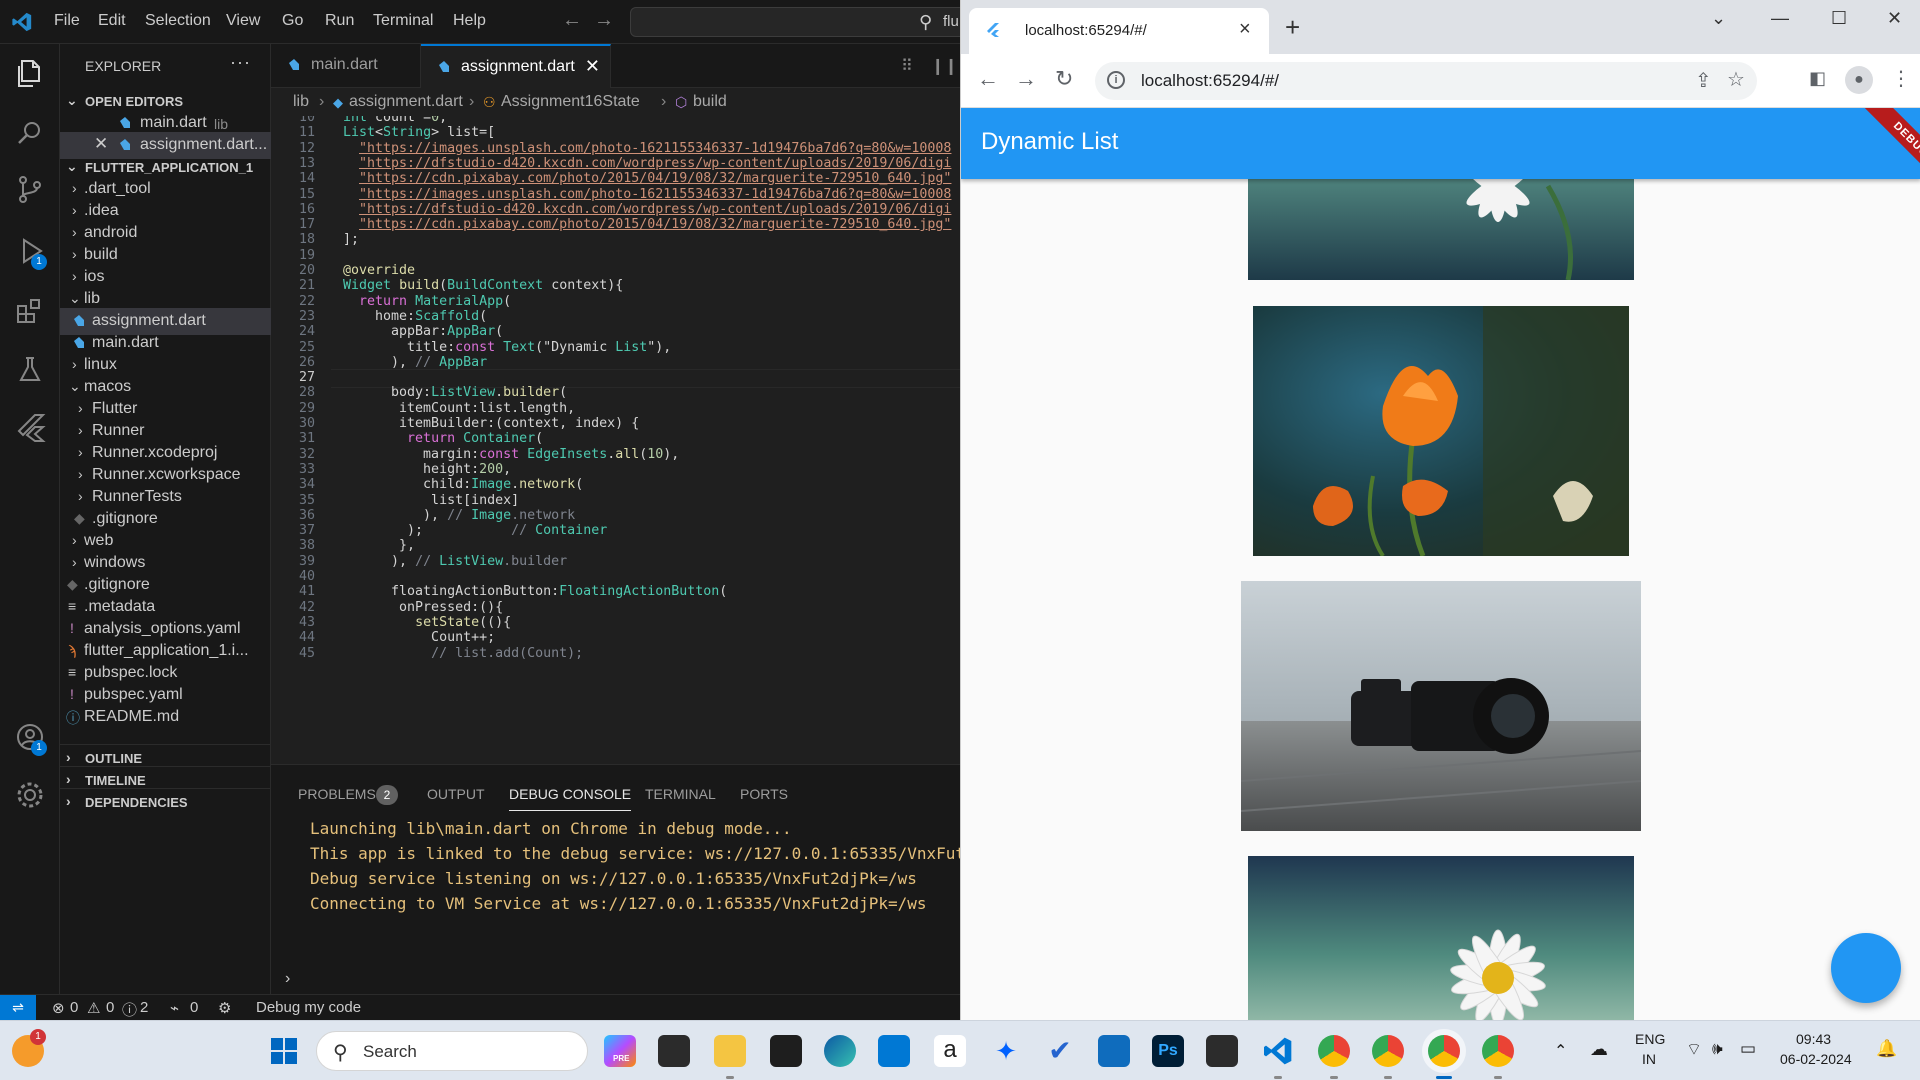 Image resolution: width=1920 pixels, height=1080 pixels. I want to click on menu-kebab-icon: ⋮, so click(1901, 78).